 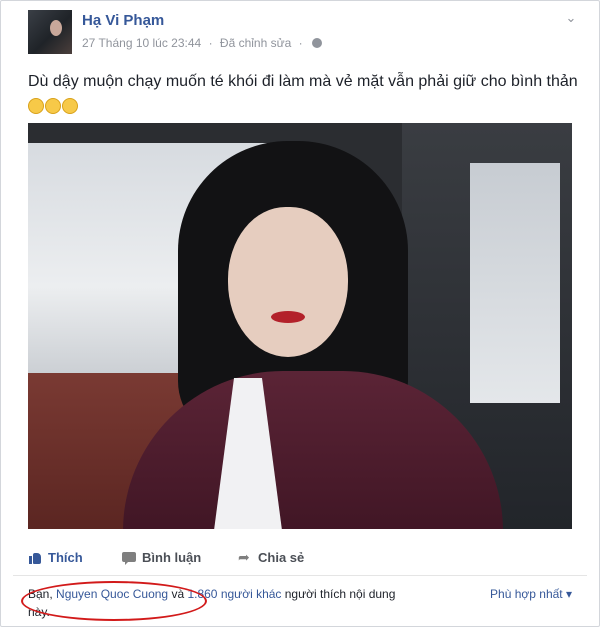 What do you see at coordinates (129, 558) in the screenshot?
I see `comment-icon` at bounding box center [129, 558].